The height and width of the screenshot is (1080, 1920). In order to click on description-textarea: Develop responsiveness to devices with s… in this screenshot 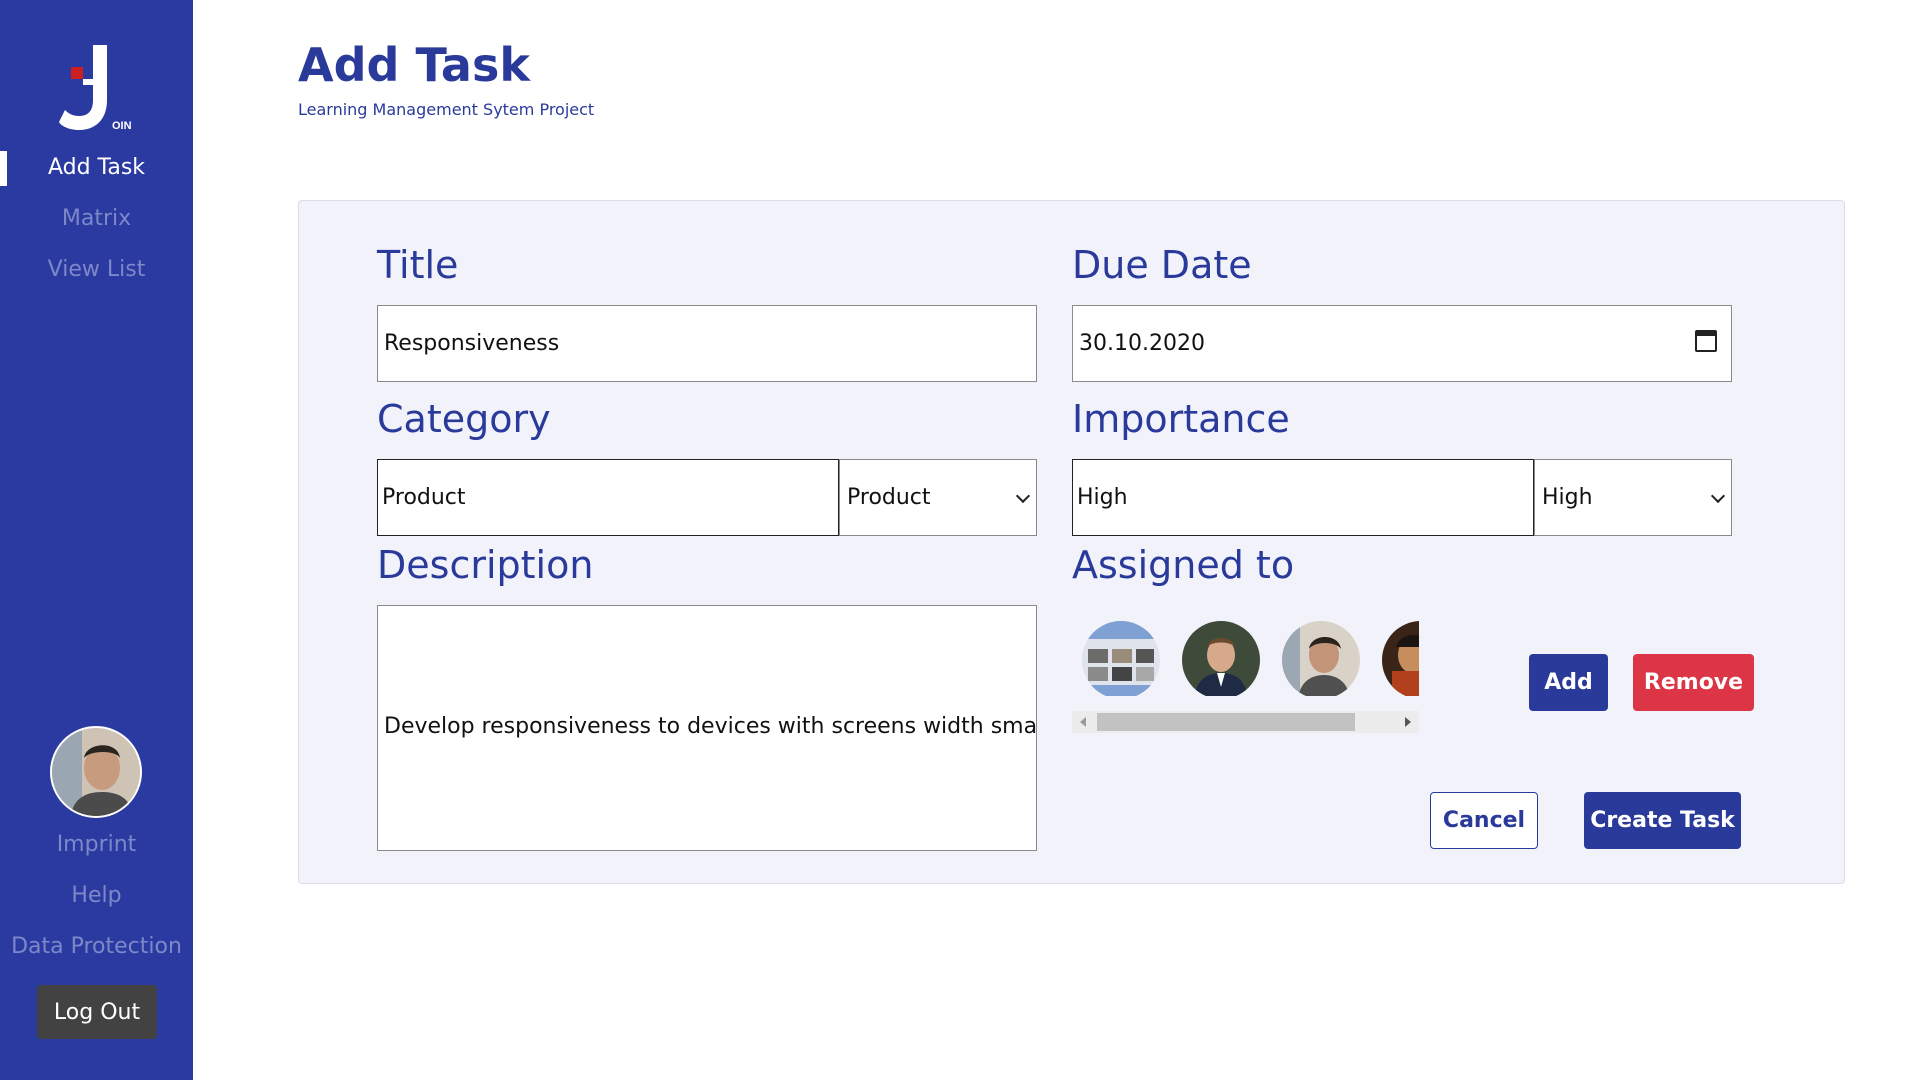, I will do `click(707, 728)`.